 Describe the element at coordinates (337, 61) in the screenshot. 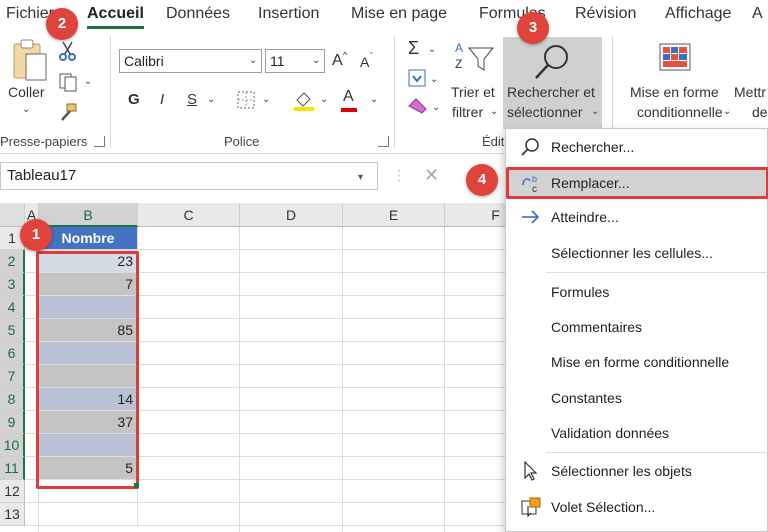

I see `grow-font-button: A` at that location.